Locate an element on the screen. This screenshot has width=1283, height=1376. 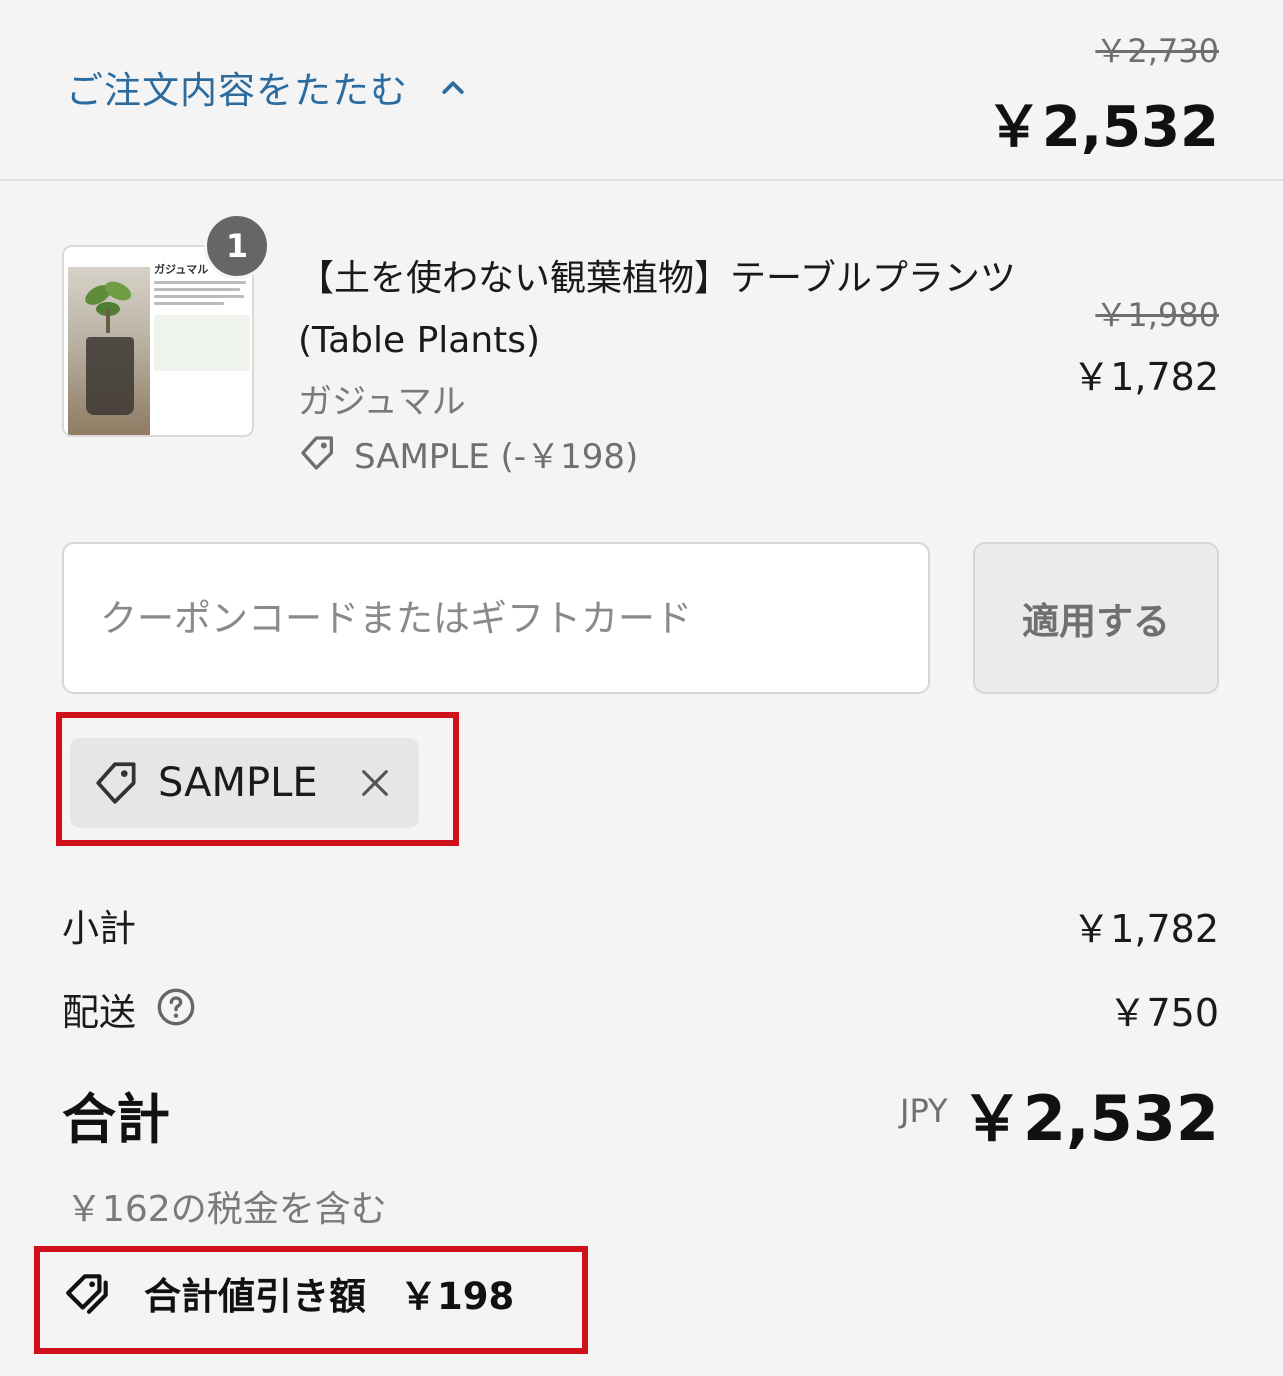
savings-label: 合計値引き額 is located at coordinates (255, 1296).